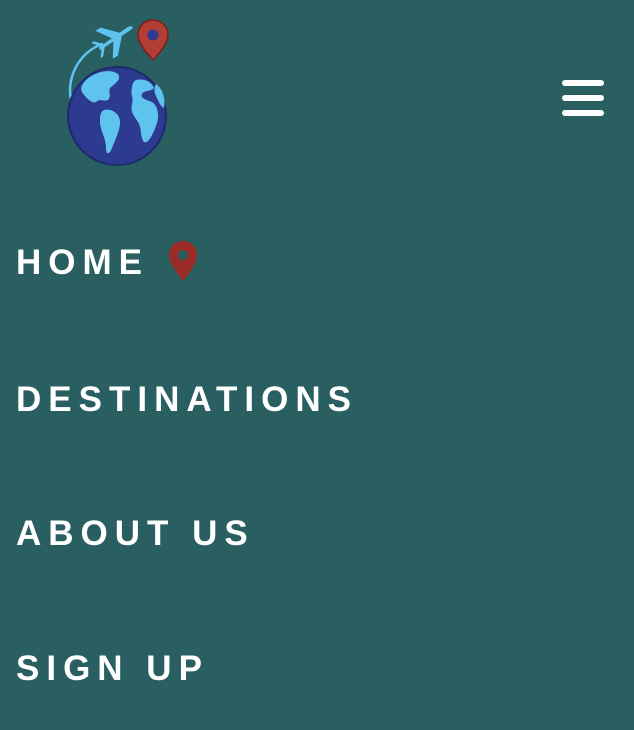 This screenshot has width=634, height=730. I want to click on nav-item-destinations: DESTINATIONS, so click(187, 400).